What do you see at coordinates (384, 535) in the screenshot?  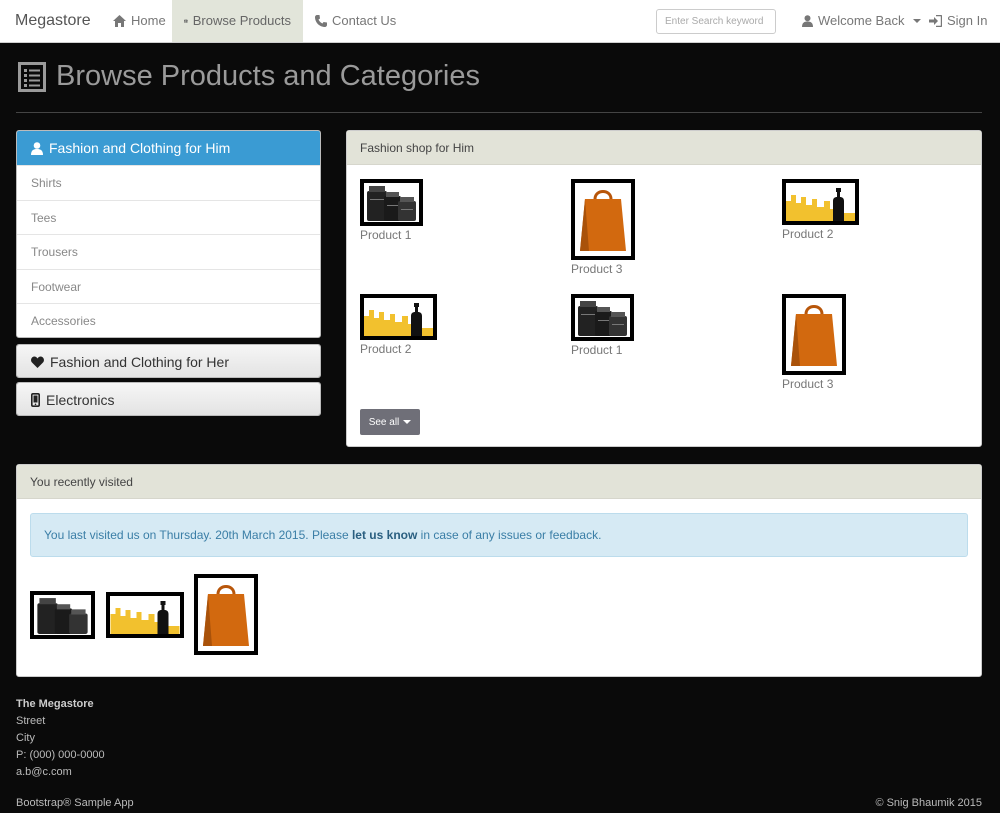 I see `feedback-link: let us know` at bounding box center [384, 535].